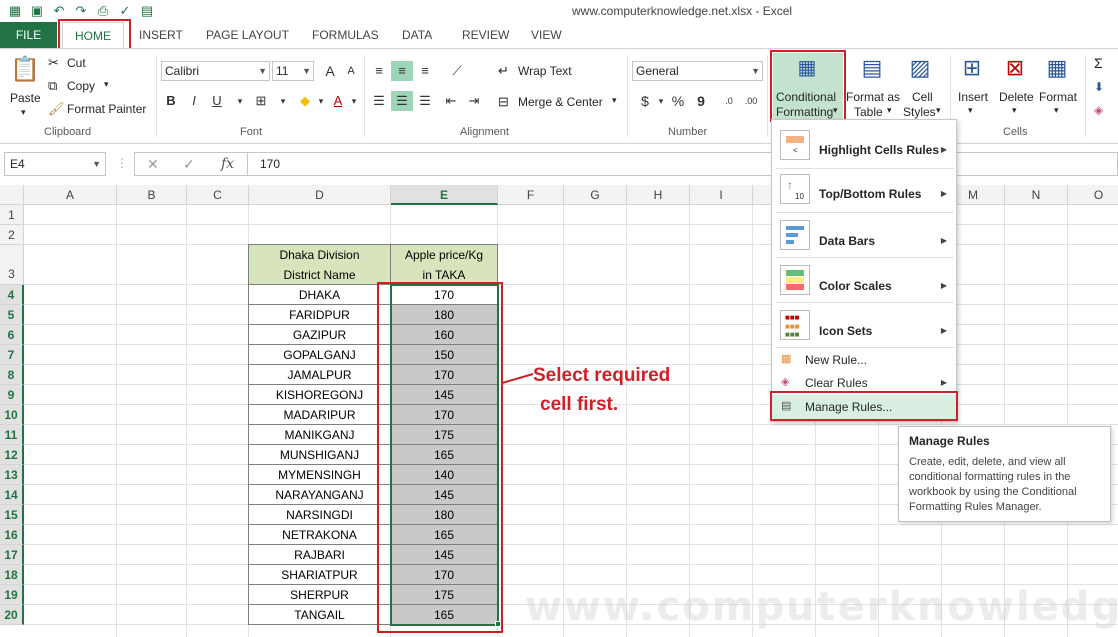 The width and height of the screenshot is (1118, 637). I want to click on percent-button: %, so click(678, 101).